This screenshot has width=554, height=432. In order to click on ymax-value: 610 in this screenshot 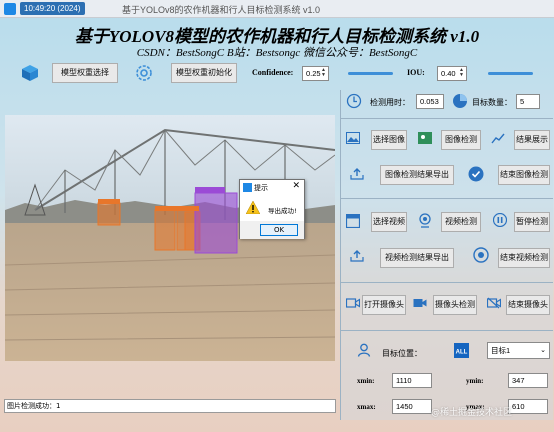, I will do `click(528, 406)`.